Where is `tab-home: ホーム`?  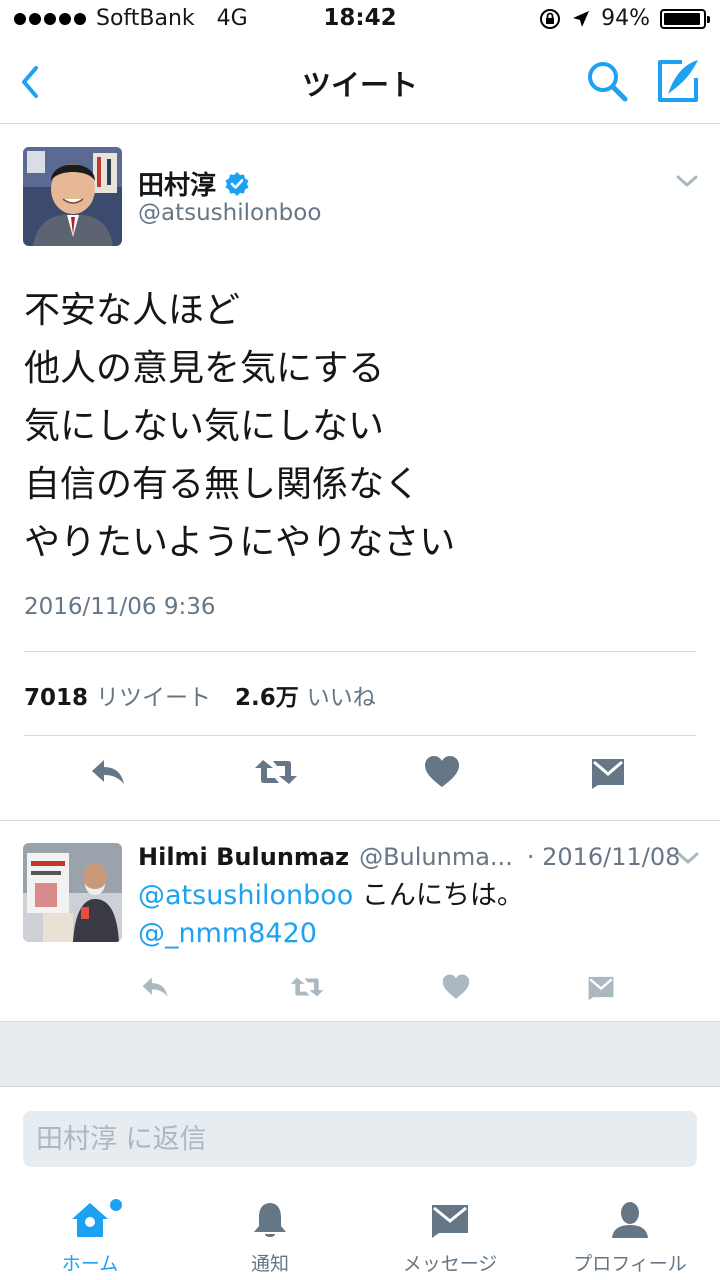
tab-home: ホーム is located at coordinates (90, 1235).